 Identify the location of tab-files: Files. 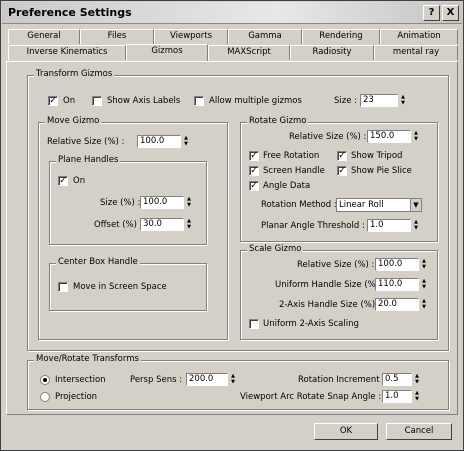
(117, 36).